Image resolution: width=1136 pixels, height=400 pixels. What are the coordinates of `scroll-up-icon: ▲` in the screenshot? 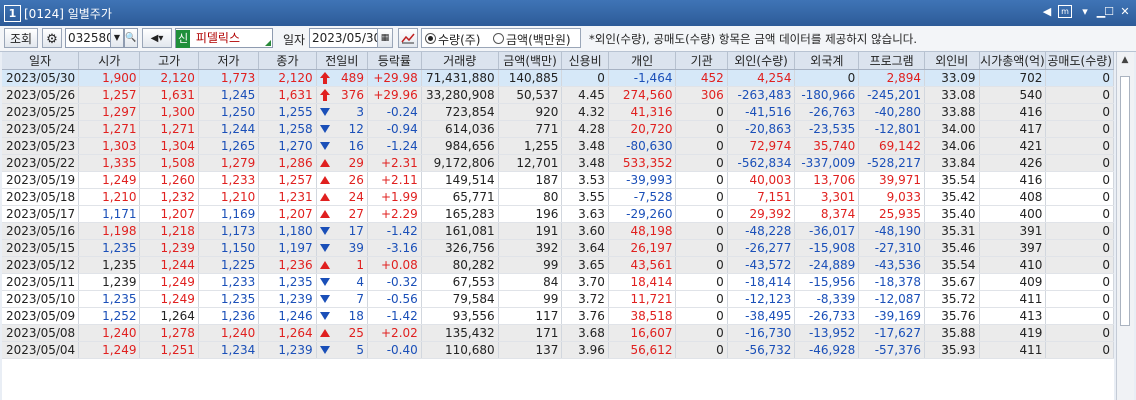 It's located at (1125, 61).